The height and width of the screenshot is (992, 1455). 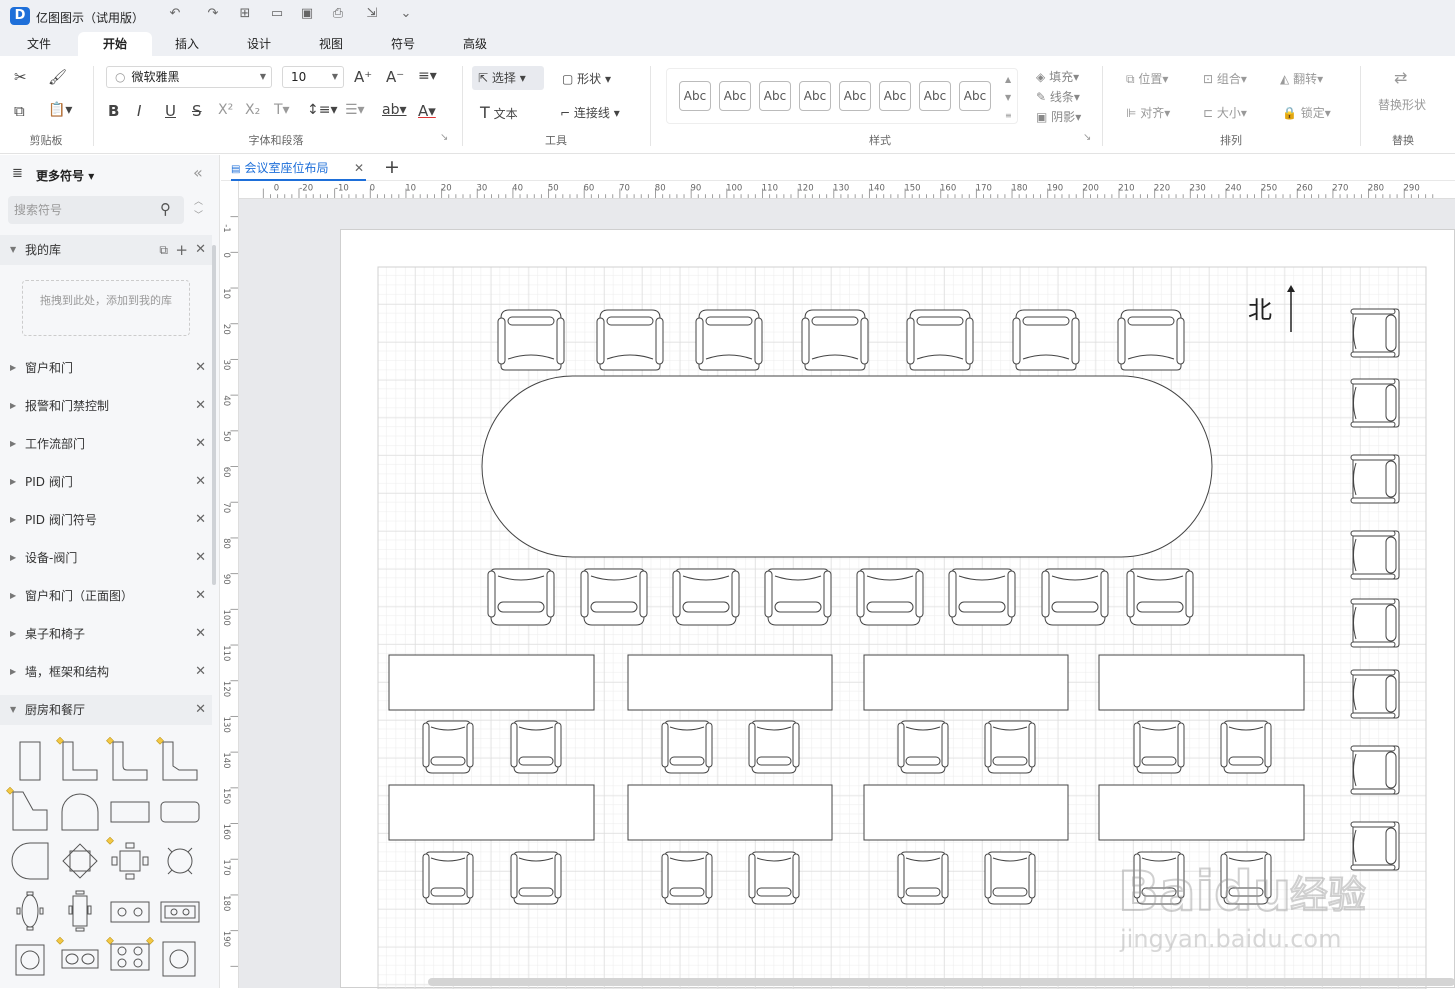 I want to click on grow-font-icon: A⁺, so click(x=363, y=77).